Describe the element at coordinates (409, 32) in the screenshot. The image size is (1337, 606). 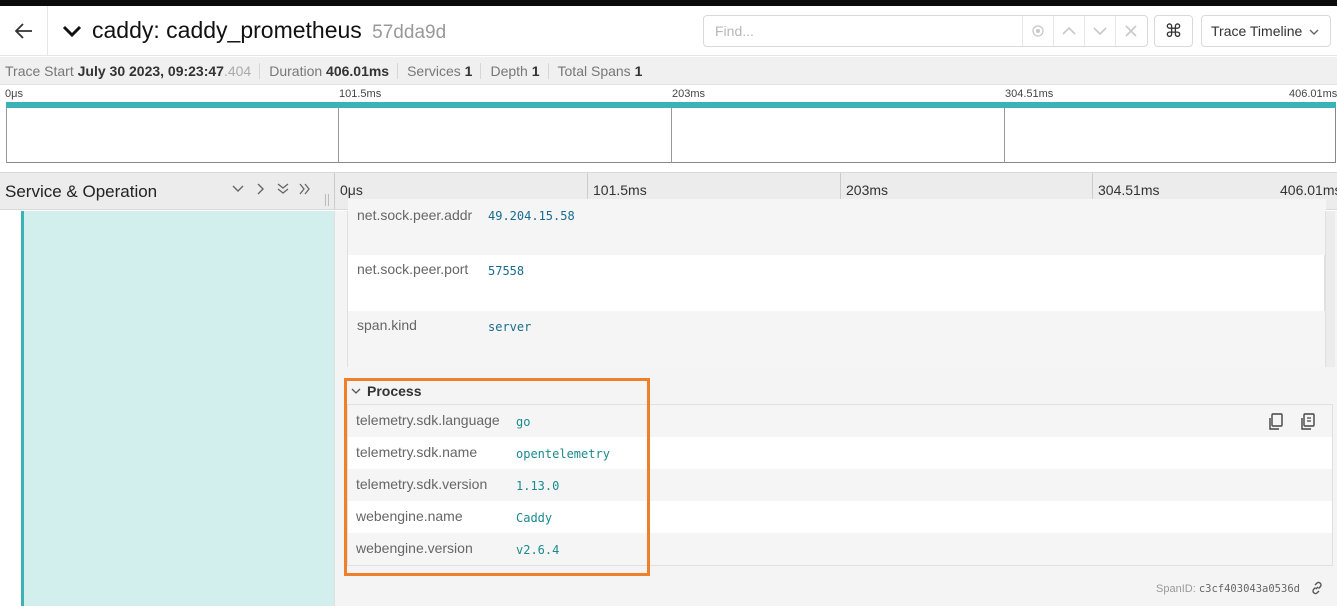
I see `trace-id: 57dda9d` at that location.